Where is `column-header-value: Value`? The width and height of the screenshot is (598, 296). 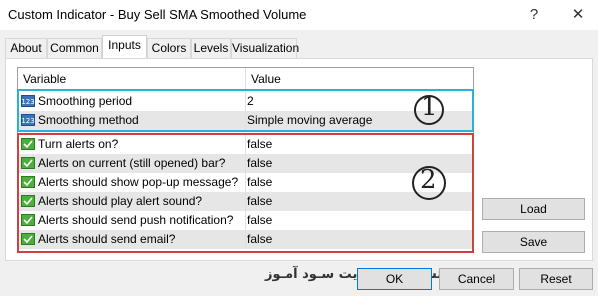
column-header-value: Value is located at coordinates (359, 79).